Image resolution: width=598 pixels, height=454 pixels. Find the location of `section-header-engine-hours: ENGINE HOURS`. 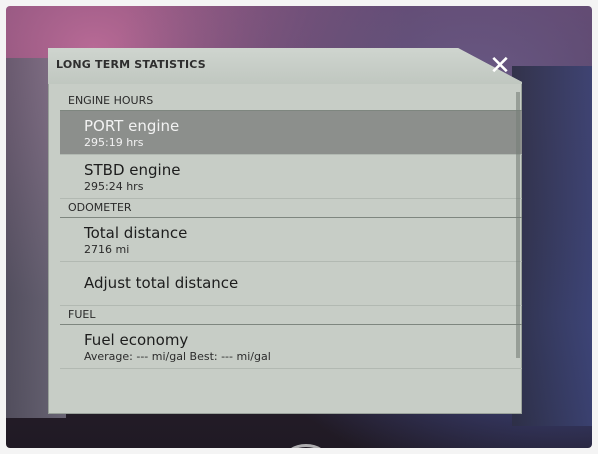

section-header-engine-hours: ENGINE HOURS is located at coordinates (291, 101).